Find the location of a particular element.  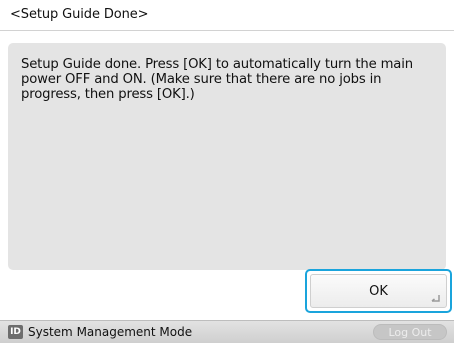

page-title: <Setup Guide Done> is located at coordinates (79, 14).